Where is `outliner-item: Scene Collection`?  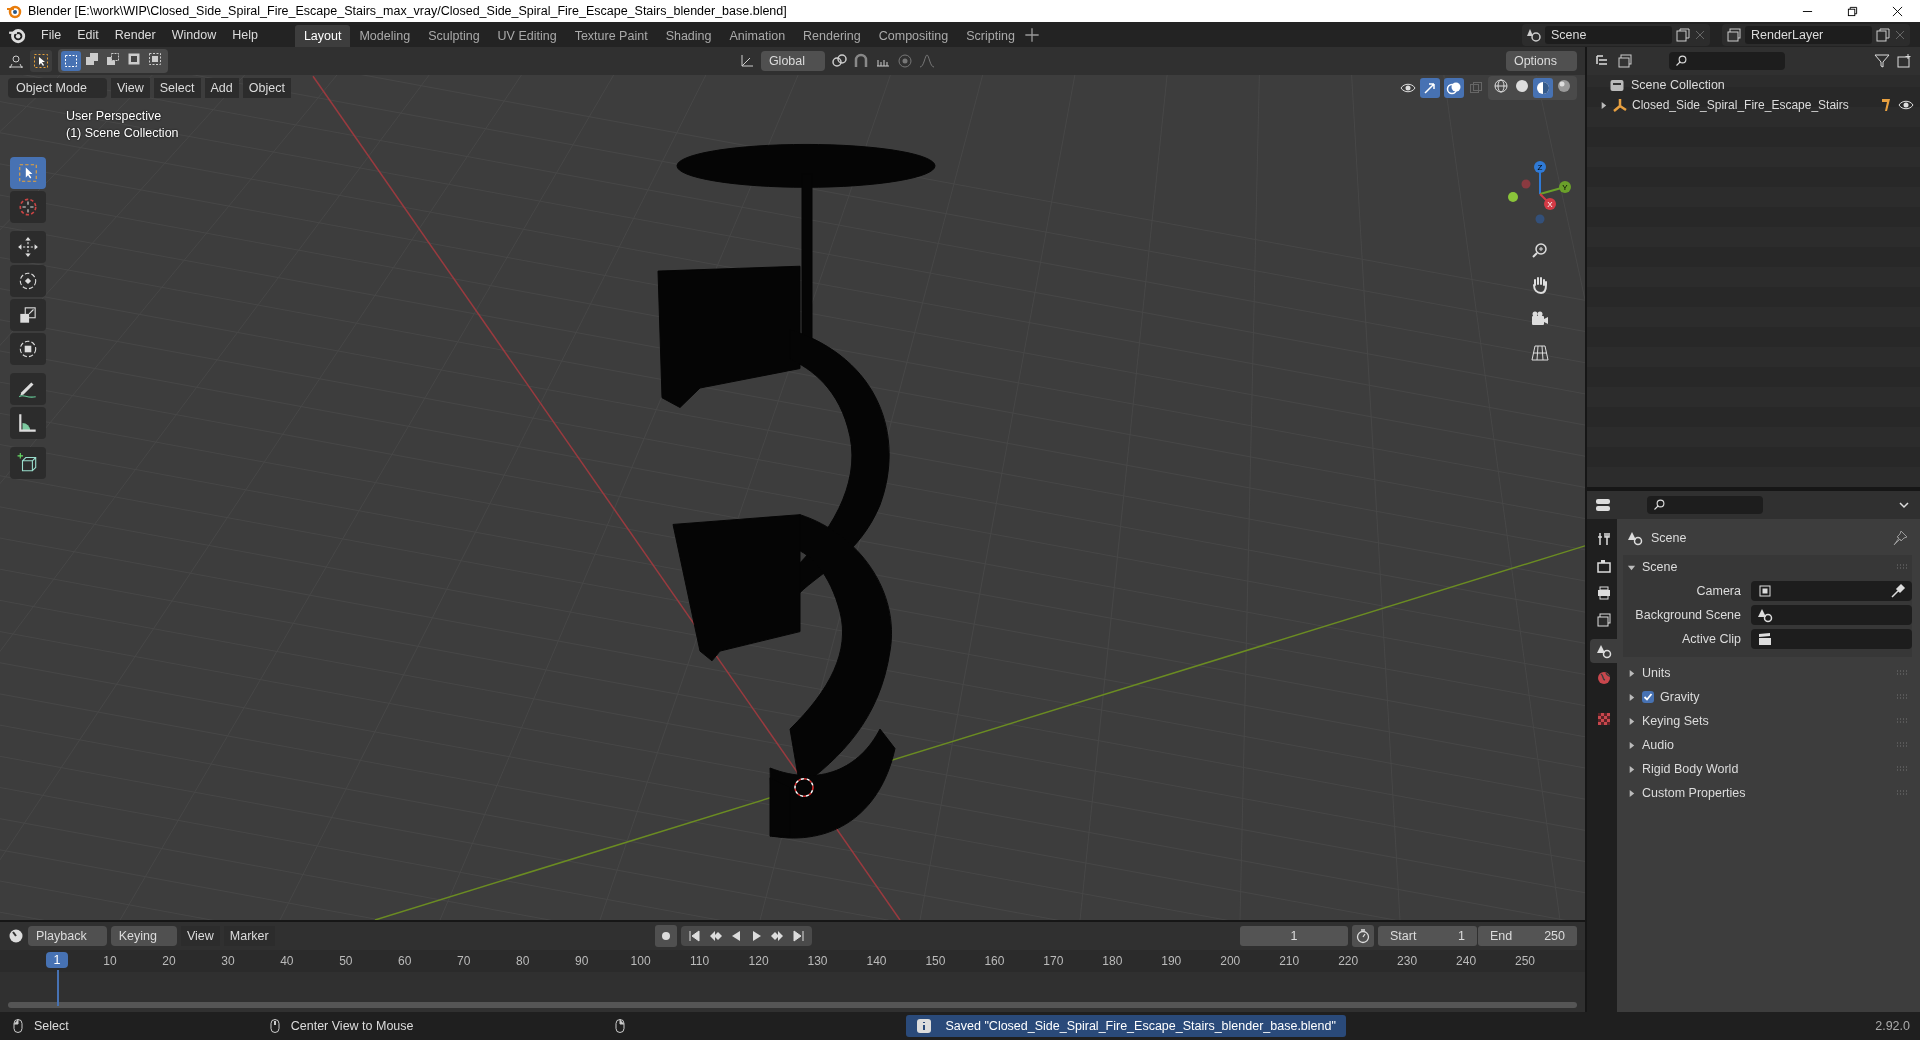 outliner-item: Scene Collection is located at coordinates (1678, 85).